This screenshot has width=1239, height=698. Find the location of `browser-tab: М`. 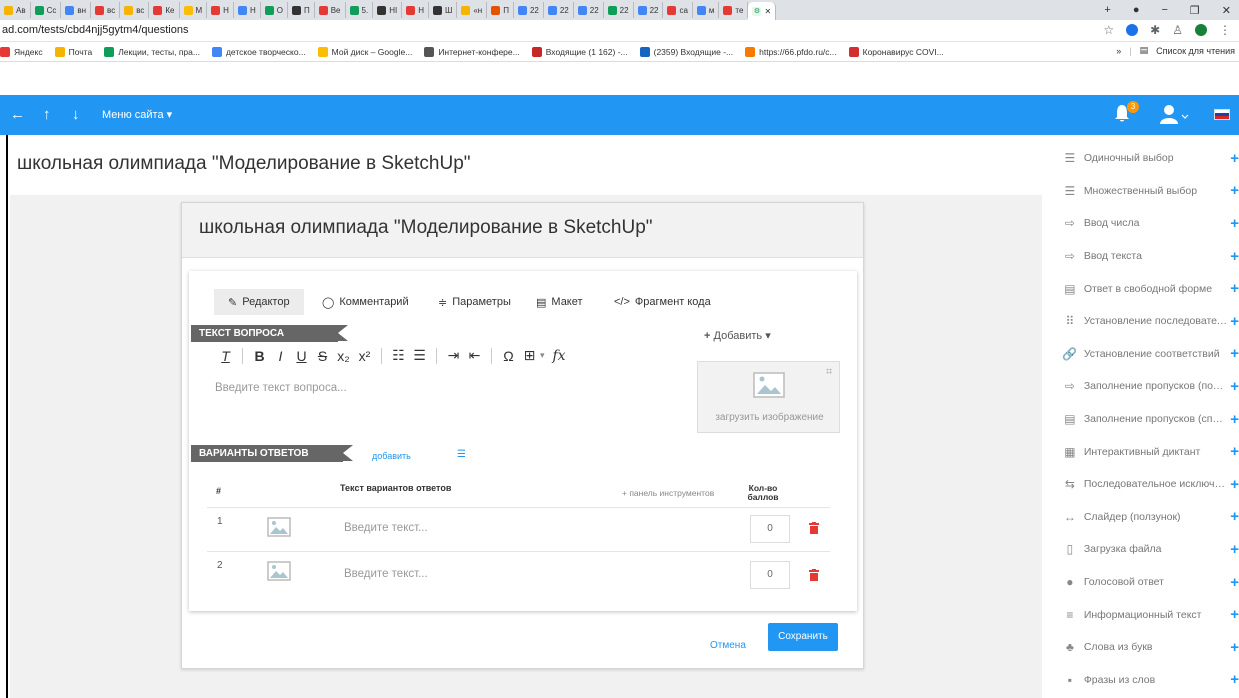

browser-tab: М is located at coordinates (194, 10).